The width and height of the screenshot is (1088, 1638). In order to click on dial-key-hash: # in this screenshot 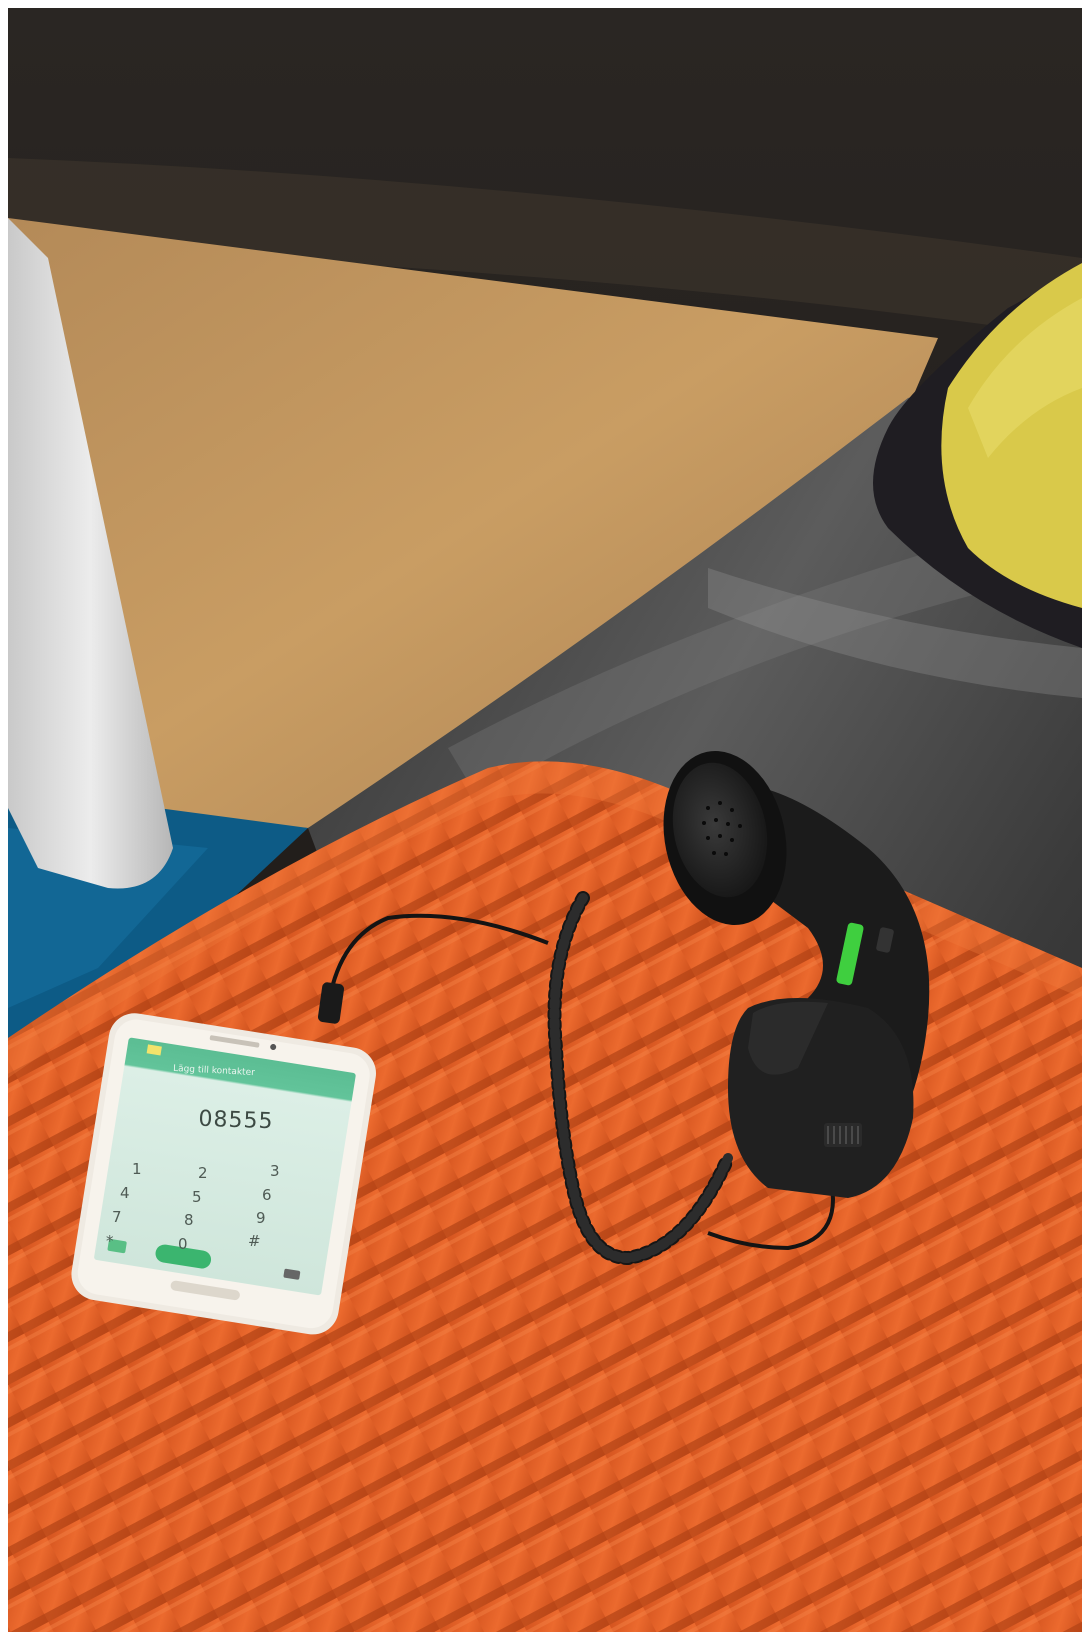, I will do `click(254, 1241)`.